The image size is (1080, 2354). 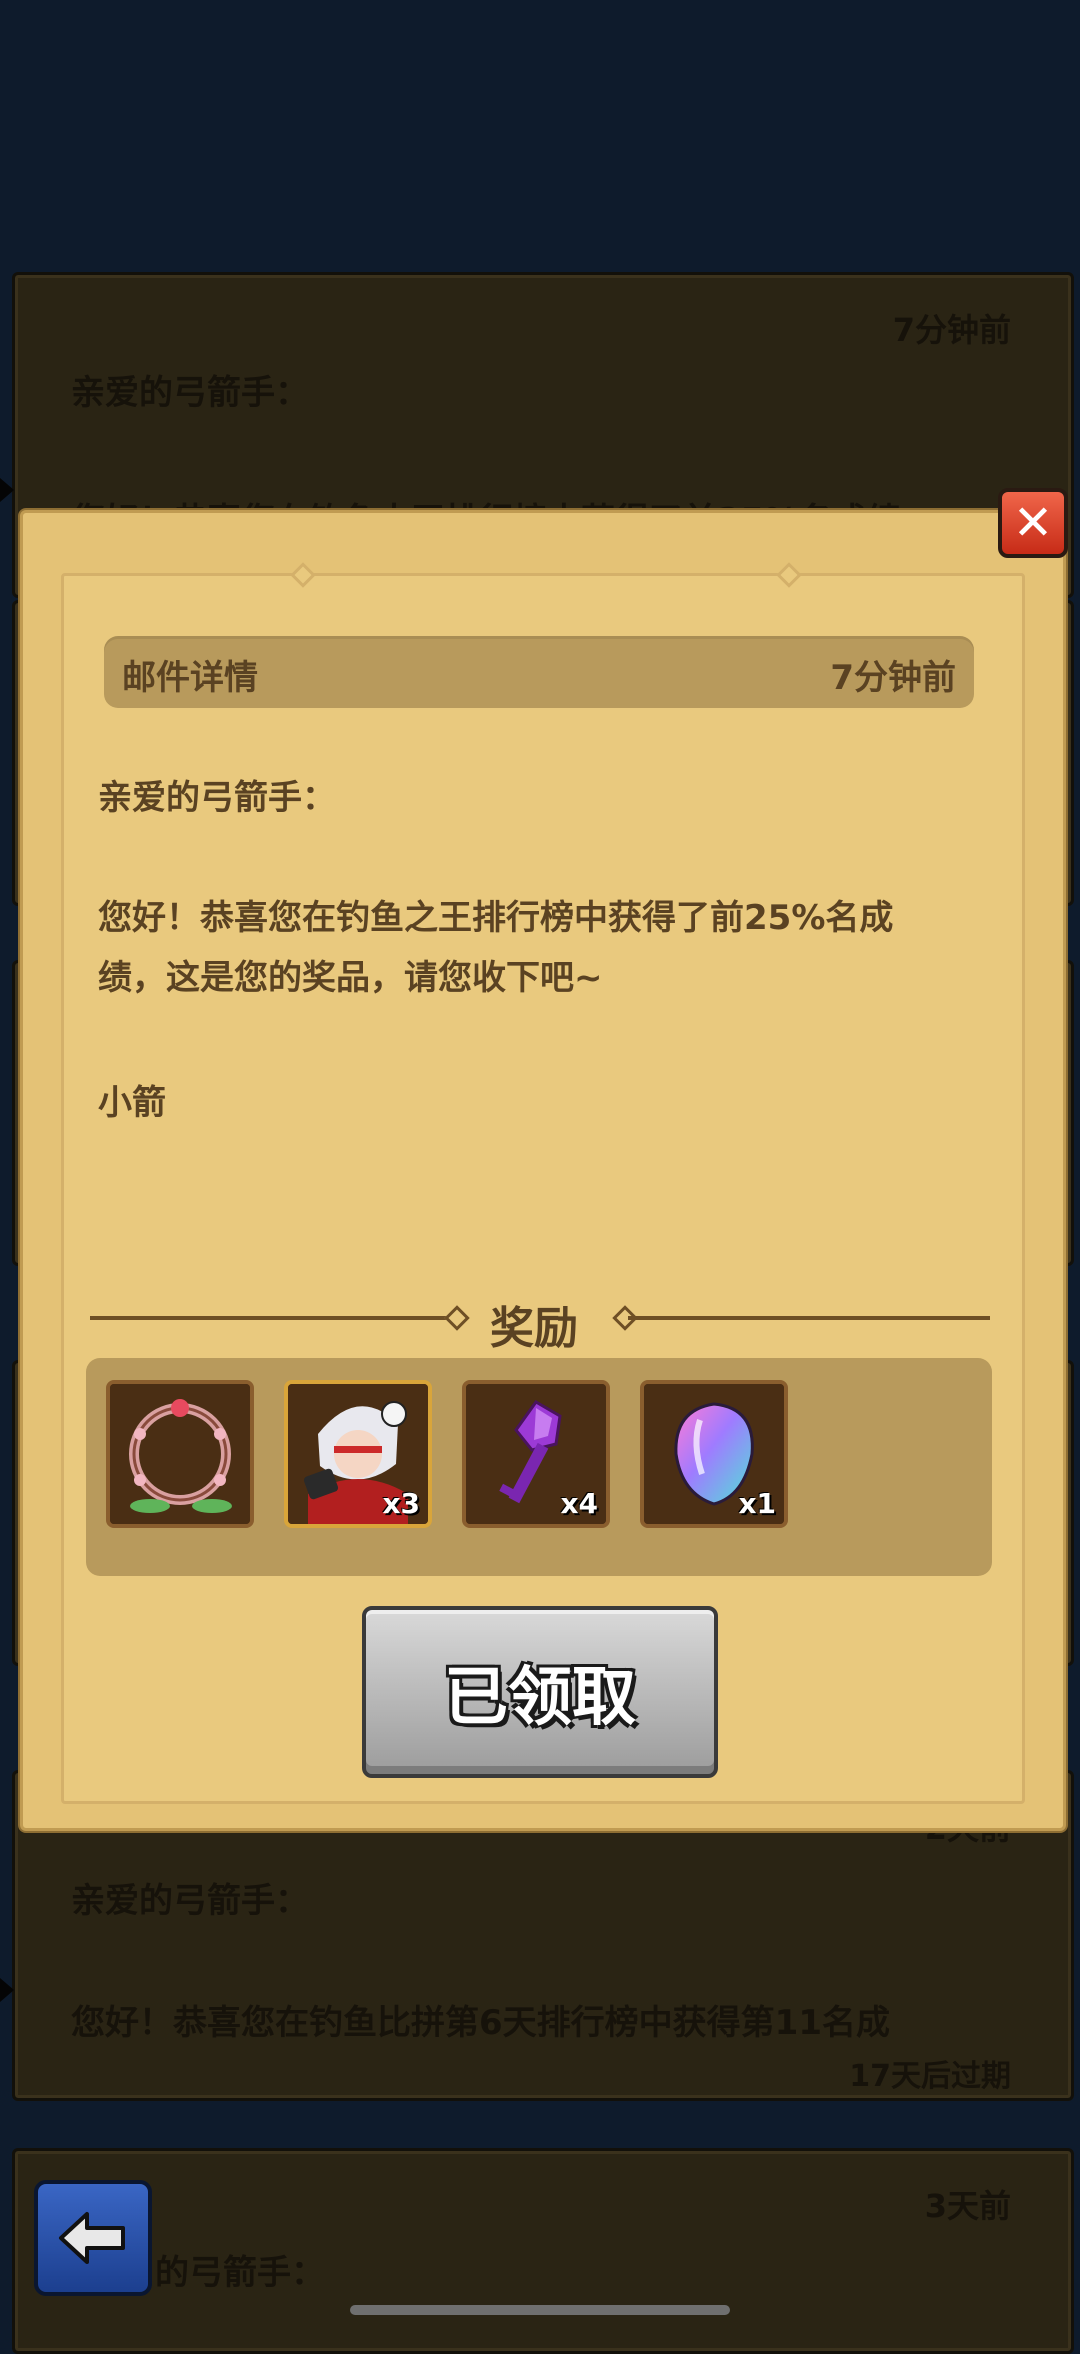 What do you see at coordinates (757, 1503) in the screenshot?
I see `reward-quantity: x1` at bounding box center [757, 1503].